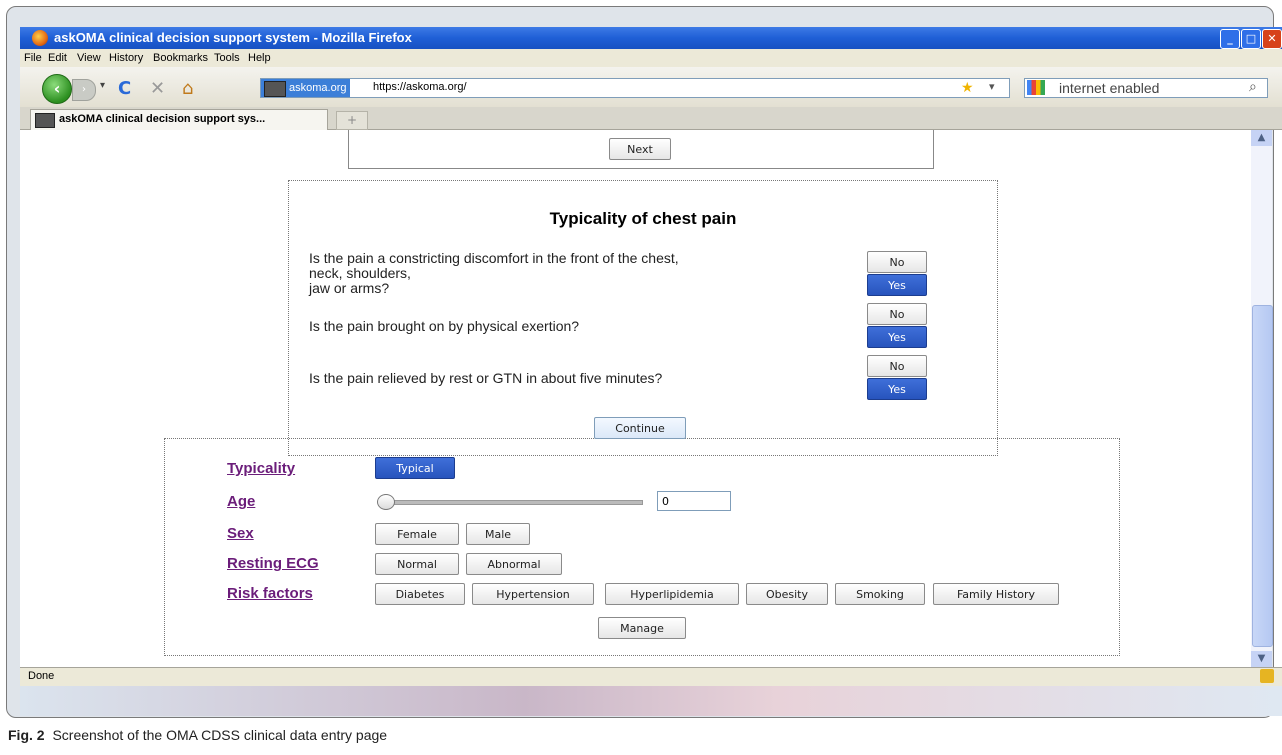 The width and height of the screenshot is (1282, 755). Describe the element at coordinates (498, 534) in the screenshot. I see `sex-male-button: Male` at that location.